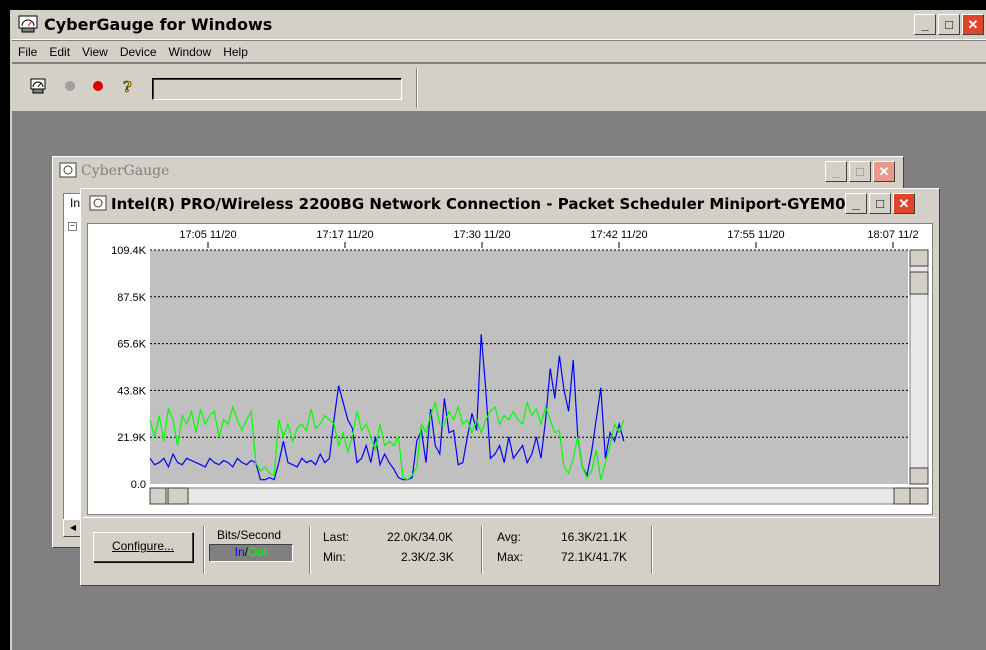  I want to click on device-column-header: In, so click(75, 203).